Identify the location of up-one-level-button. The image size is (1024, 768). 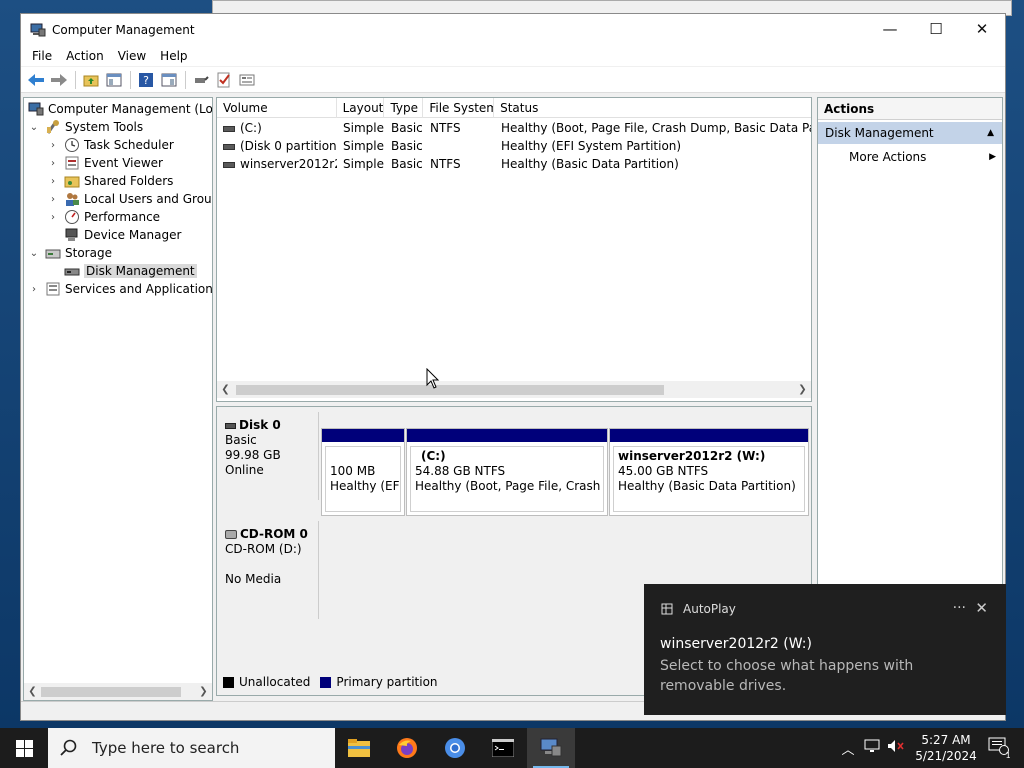
(91, 80).